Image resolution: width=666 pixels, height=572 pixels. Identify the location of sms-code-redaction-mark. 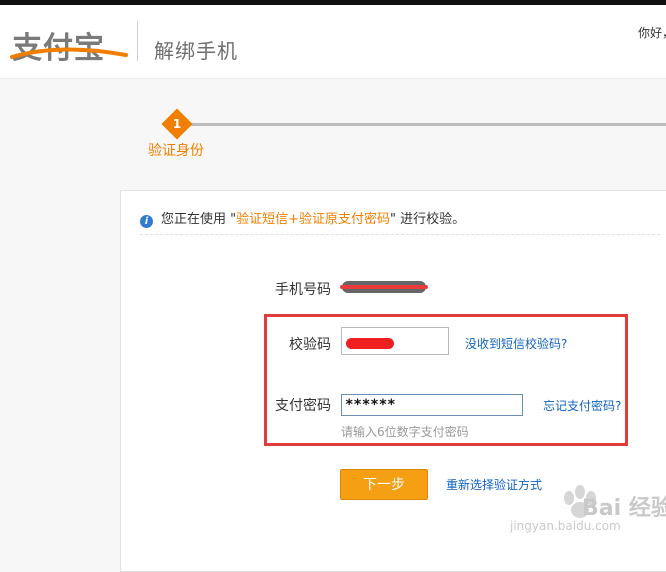
(370, 343).